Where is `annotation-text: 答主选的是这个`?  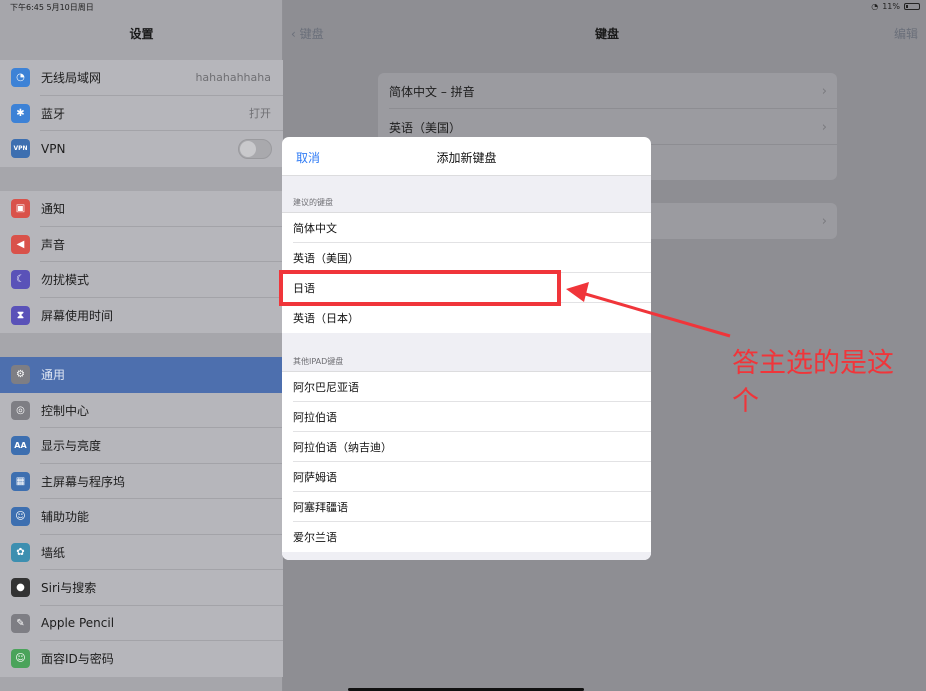 annotation-text: 答主选的是这个 is located at coordinates (813, 382).